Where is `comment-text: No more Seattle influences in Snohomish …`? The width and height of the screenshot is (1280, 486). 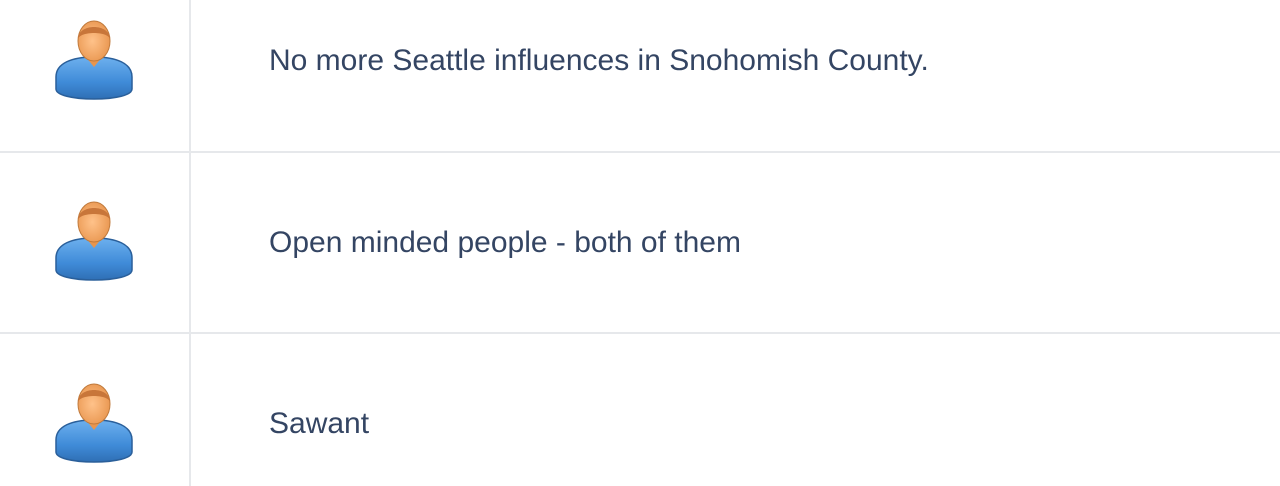 comment-text: No more Seattle influences in Snohomish … is located at coordinates (599, 60).